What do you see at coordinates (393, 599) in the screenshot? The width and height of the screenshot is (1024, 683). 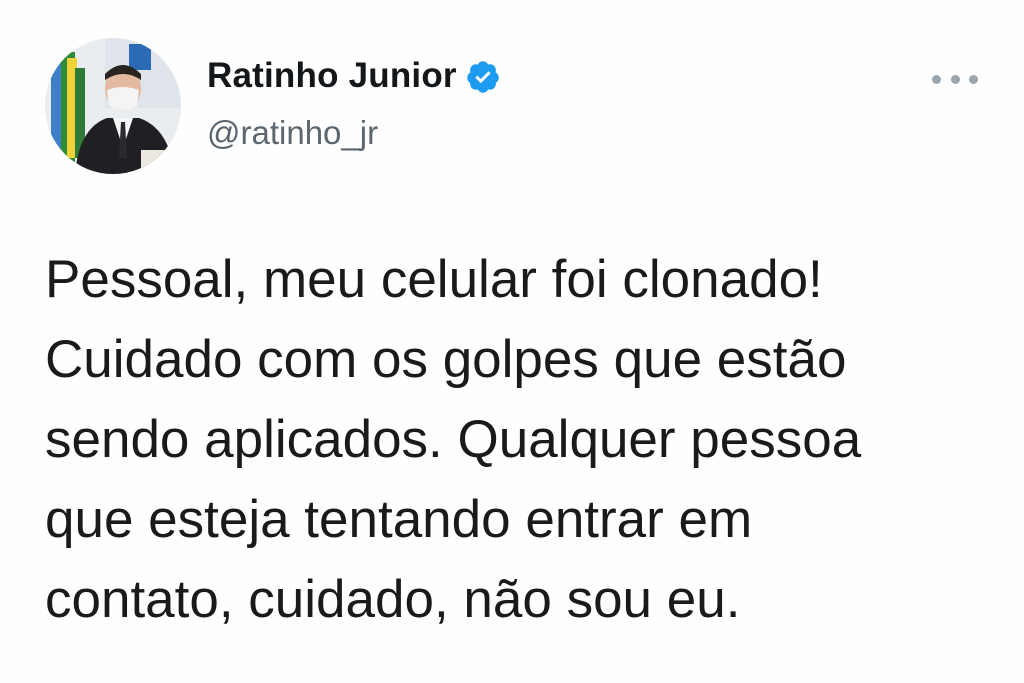 I see `tweet-text-line: contato, cuidado, não sou eu.` at bounding box center [393, 599].